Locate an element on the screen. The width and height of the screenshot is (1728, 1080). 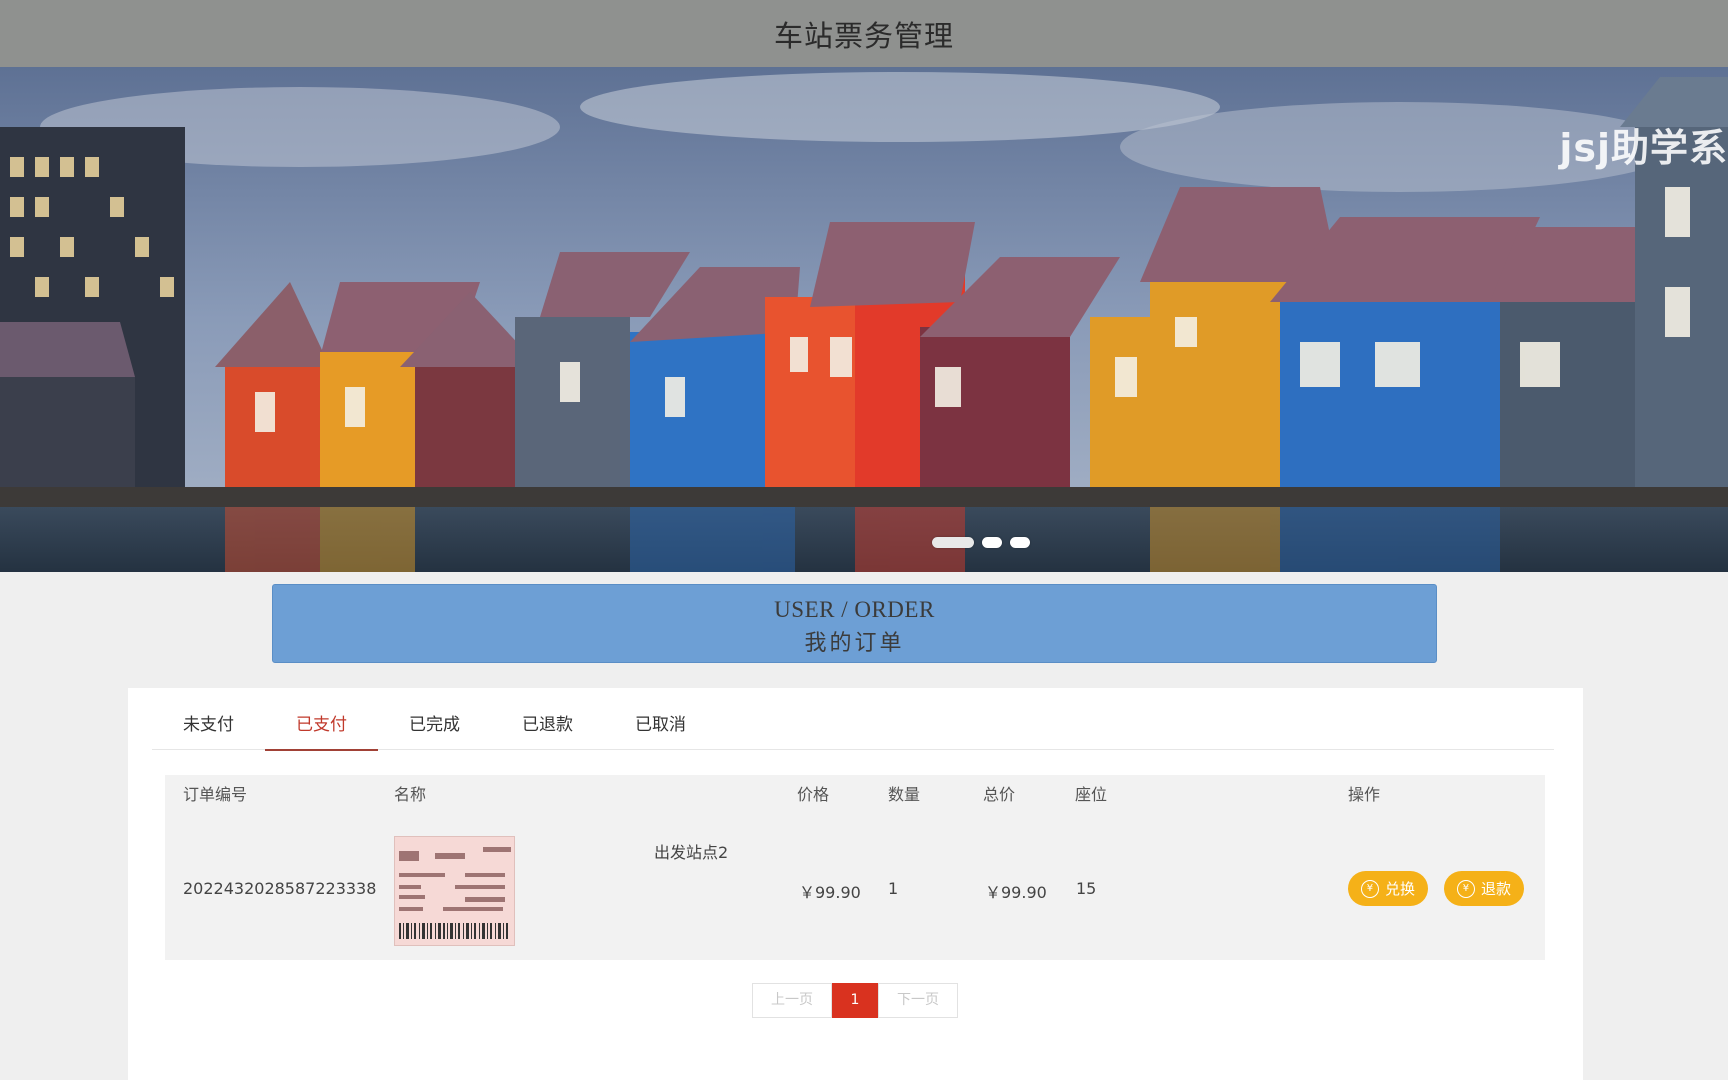
tab-refunded: 已退款 is located at coordinates (547, 731).